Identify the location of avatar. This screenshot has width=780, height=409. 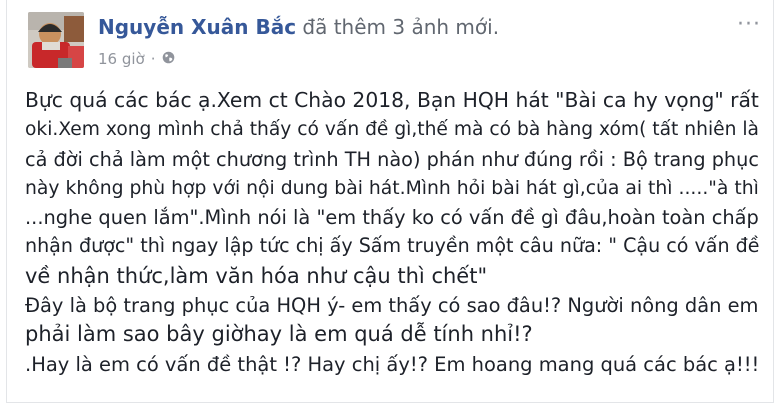
(56, 40).